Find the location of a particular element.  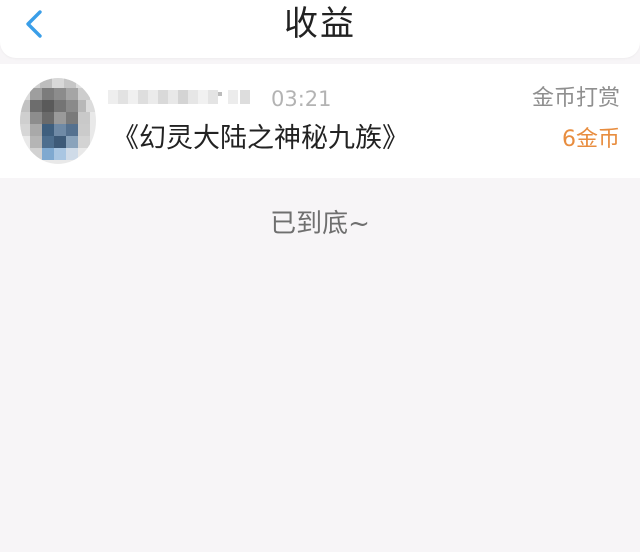

avatar is located at coordinates (58, 121).